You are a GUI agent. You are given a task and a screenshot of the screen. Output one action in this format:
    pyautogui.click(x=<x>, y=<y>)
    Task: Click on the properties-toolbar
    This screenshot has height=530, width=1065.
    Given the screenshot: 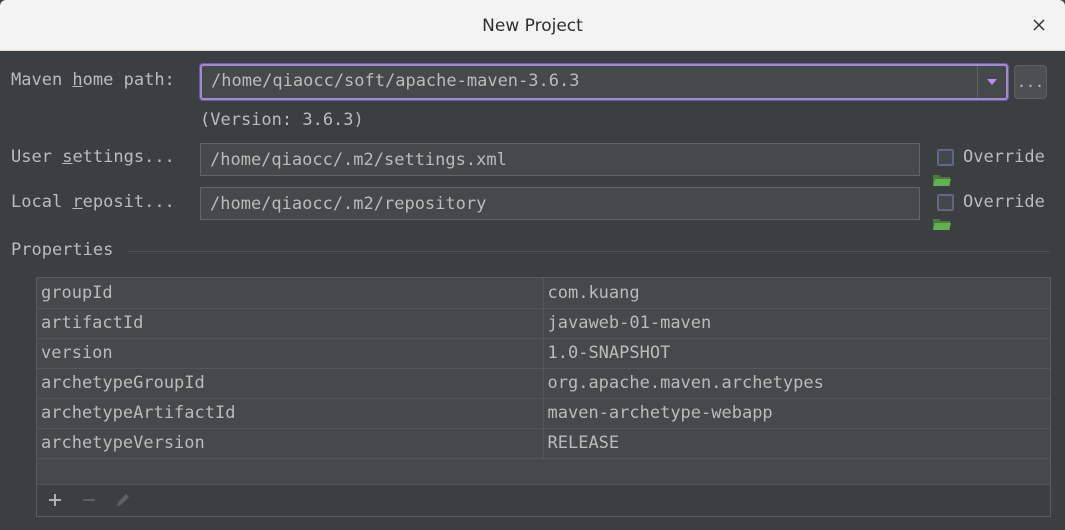 What is the action you would take?
    pyautogui.click(x=543, y=500)
    